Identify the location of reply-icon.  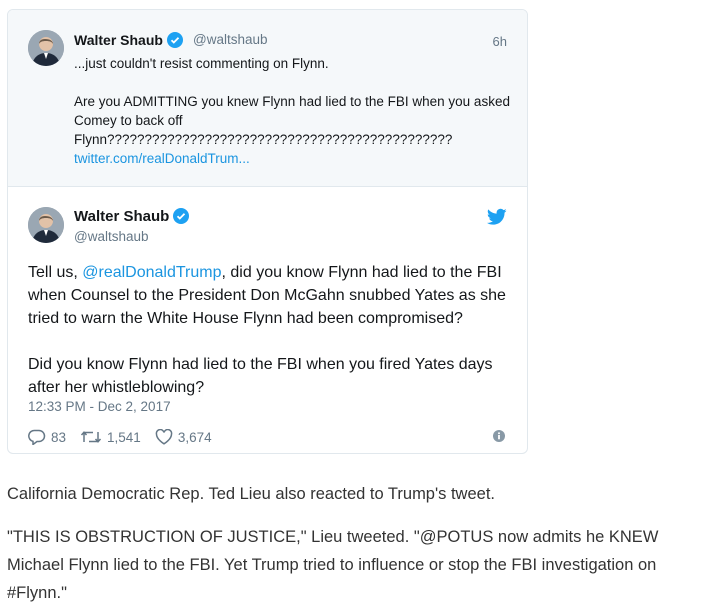
(37, 437).